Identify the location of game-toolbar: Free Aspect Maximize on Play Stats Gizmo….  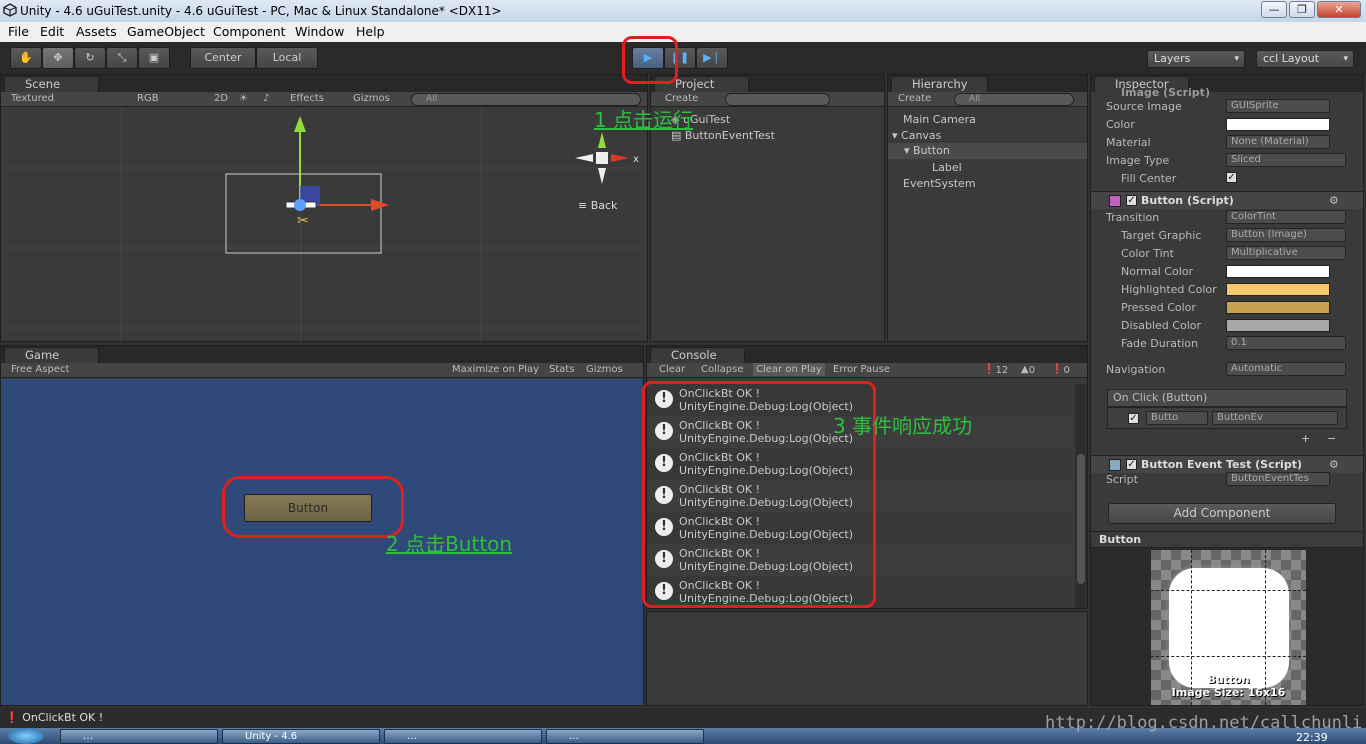
(322, 370).